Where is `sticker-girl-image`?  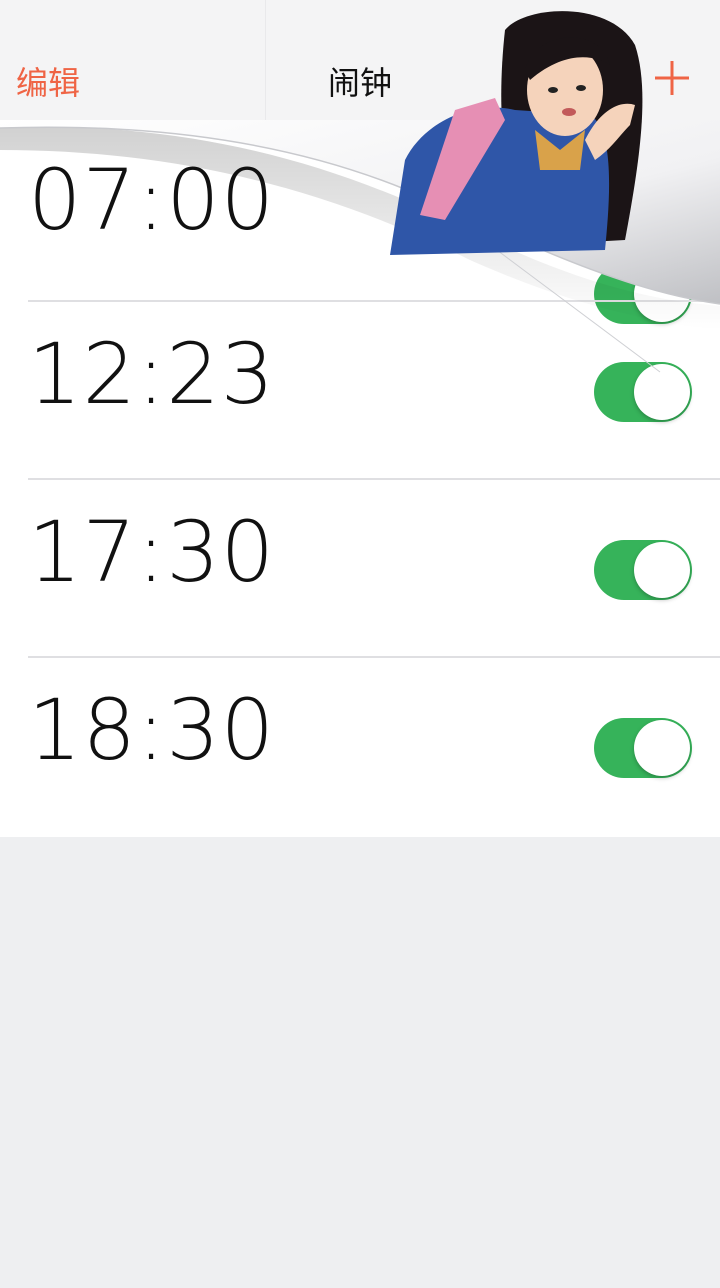 sticker-girl-image is located at coordinates (516, 133).